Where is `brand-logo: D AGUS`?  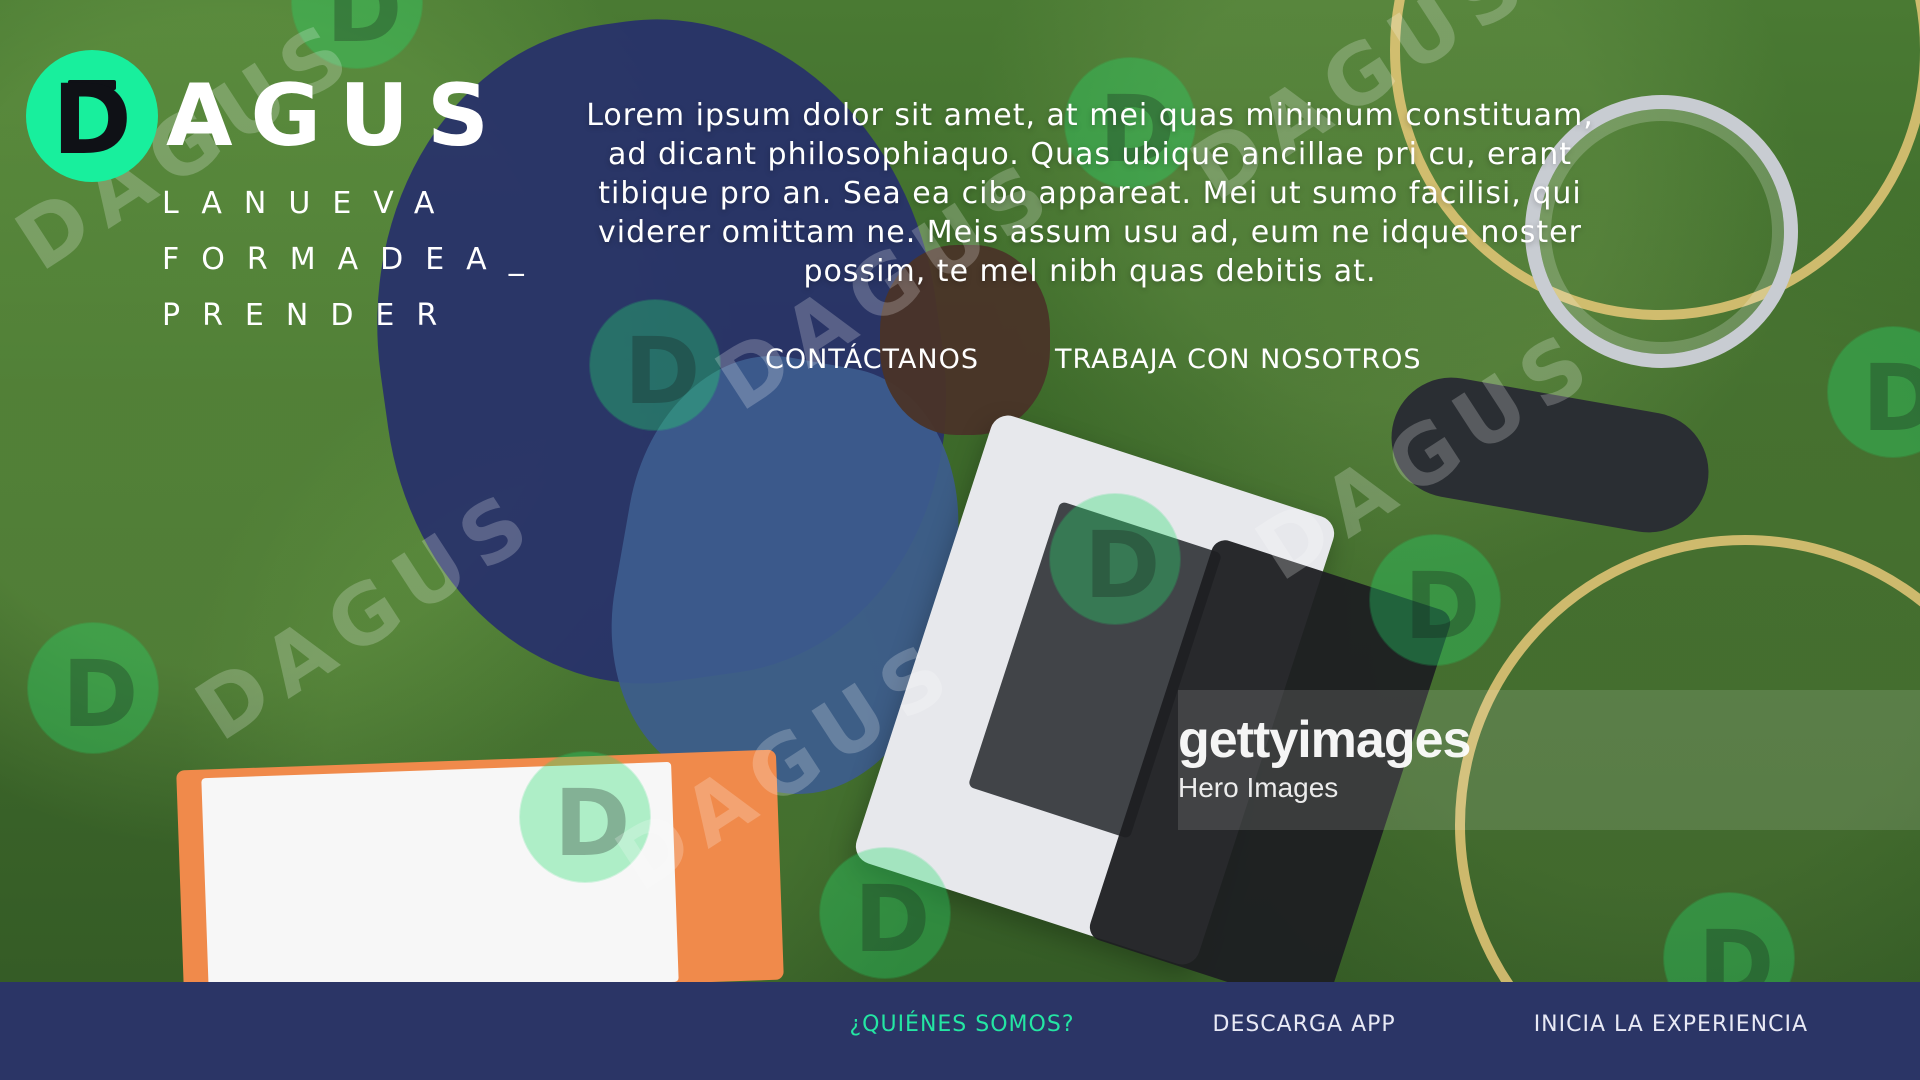
brand-logo: D AGUS is located at coordinates (266, 116).